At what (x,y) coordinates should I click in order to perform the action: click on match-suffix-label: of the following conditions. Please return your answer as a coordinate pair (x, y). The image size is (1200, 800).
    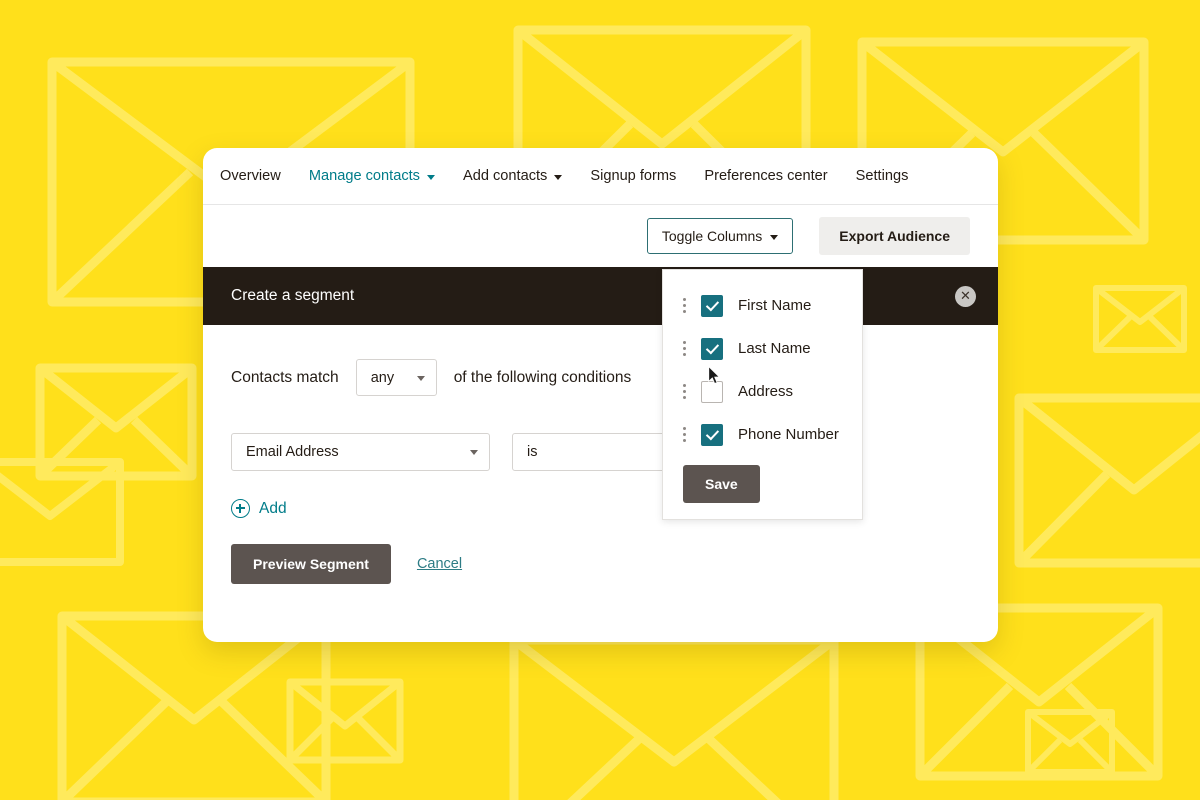
    Looking at the image, I should click on (542, 377).